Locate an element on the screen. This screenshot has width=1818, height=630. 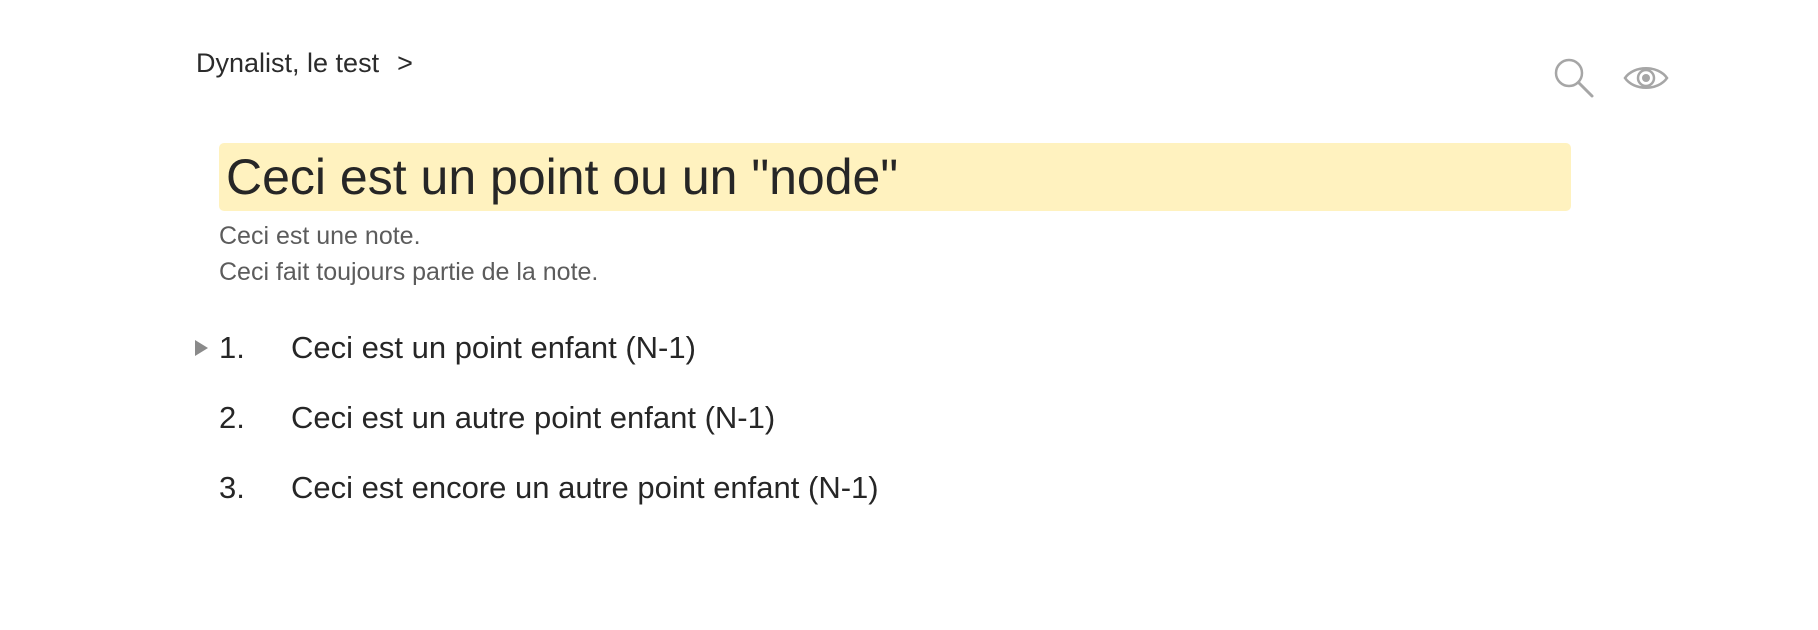
view-toggle-button is located at coordinates (1646, 78).